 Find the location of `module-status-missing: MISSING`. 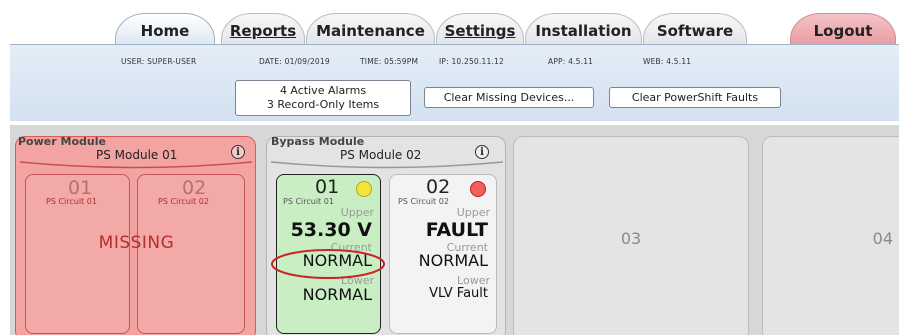

module-status-missing: MISSING is located at coordinates (136, 243).